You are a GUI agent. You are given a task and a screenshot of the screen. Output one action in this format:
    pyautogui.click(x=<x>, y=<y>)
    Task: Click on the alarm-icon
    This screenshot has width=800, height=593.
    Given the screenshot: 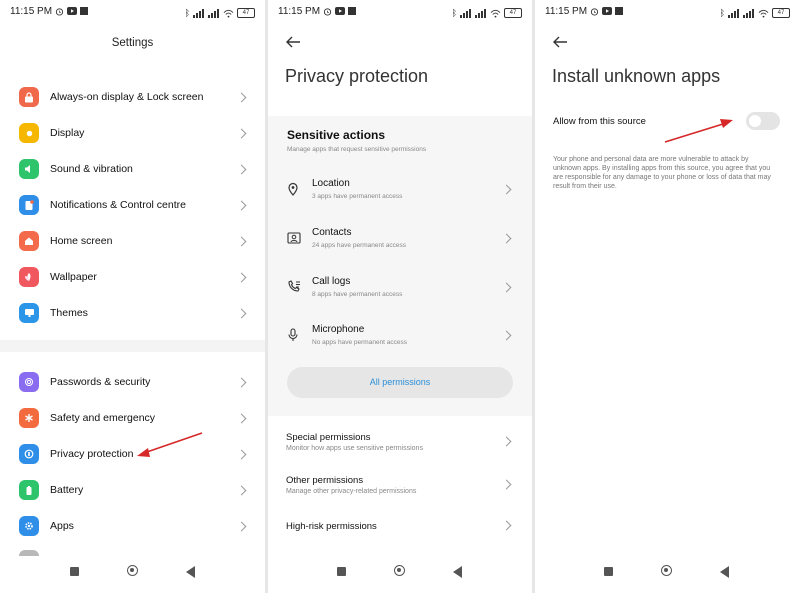 What is the action you would take?
    pyautogui.click(x=327, y=13)
    